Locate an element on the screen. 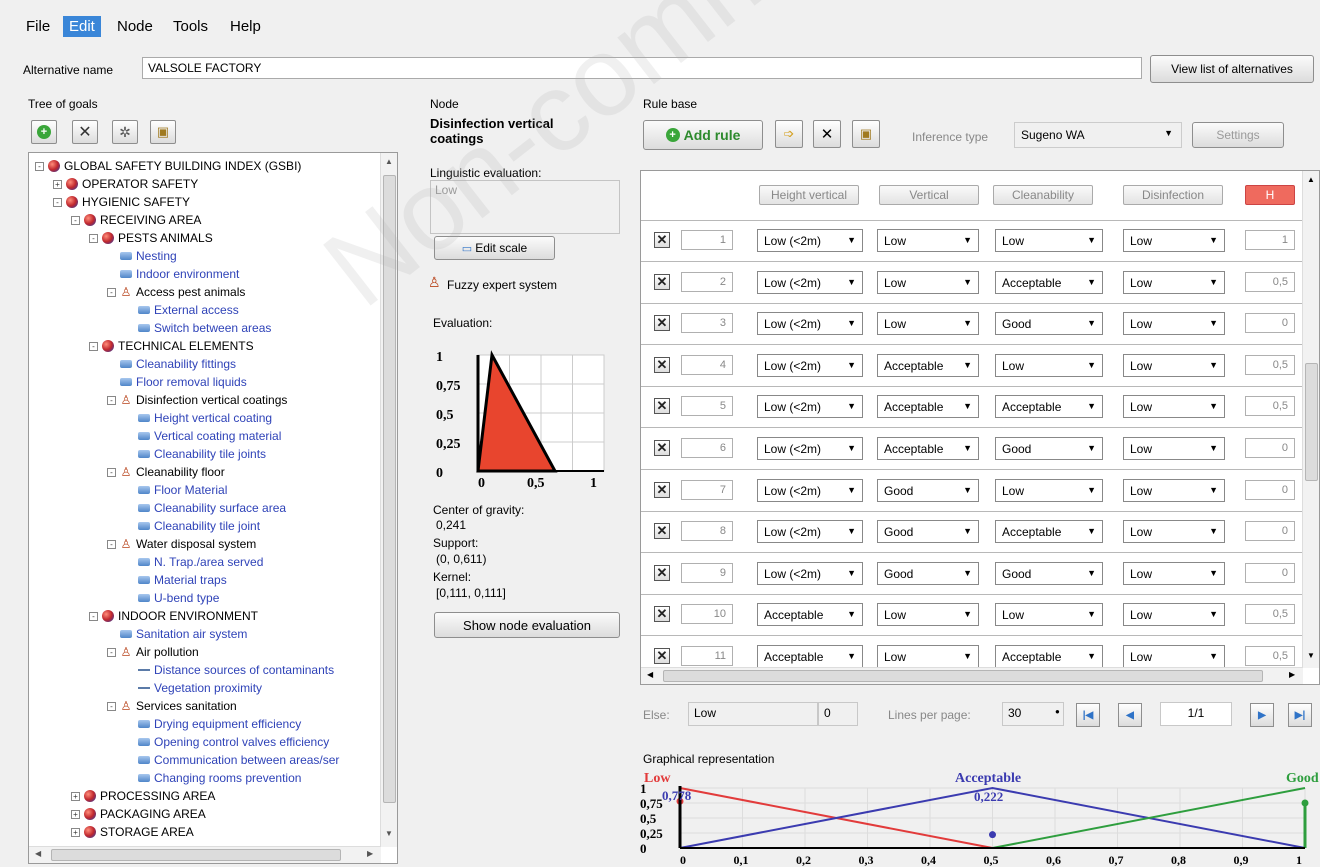 The height and width of the screenshot is (867, 1320). settings-button: Settings is located at coordinates (1238, 135).